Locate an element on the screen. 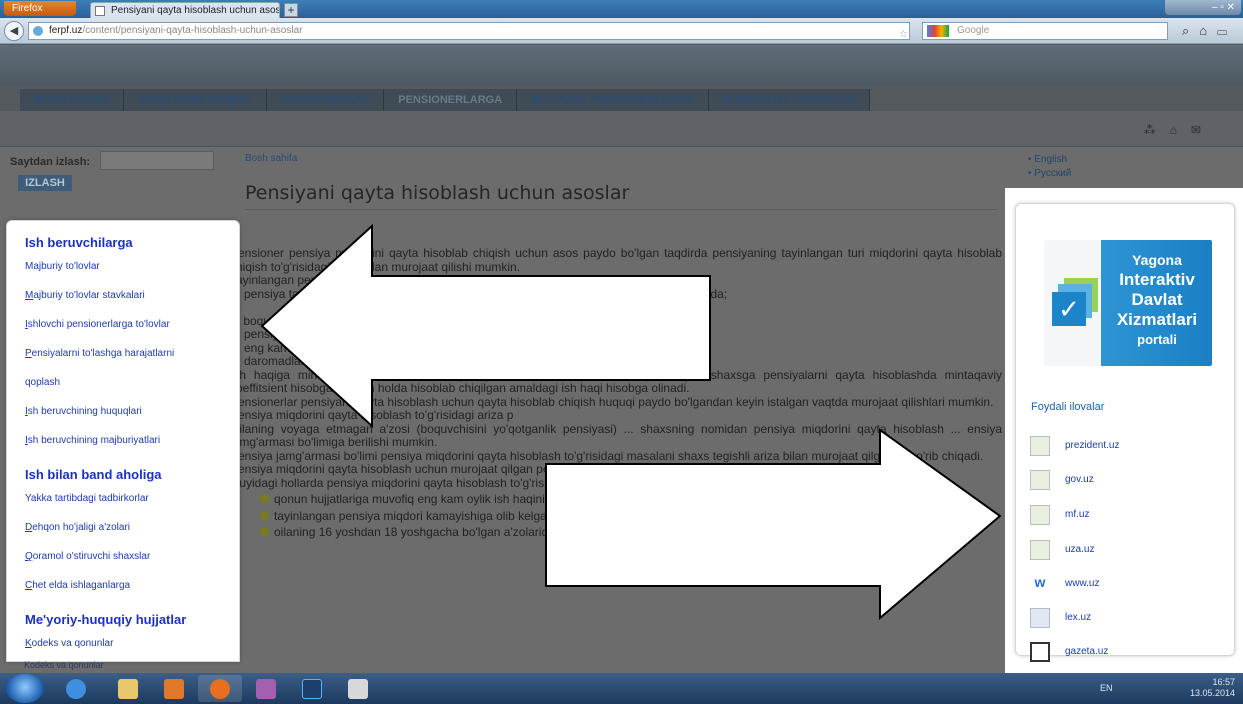 The height and width of the screenshot is (704, 1243). system-clock: 16:57 13.05.2014 is located at coordinates (1212, 688).